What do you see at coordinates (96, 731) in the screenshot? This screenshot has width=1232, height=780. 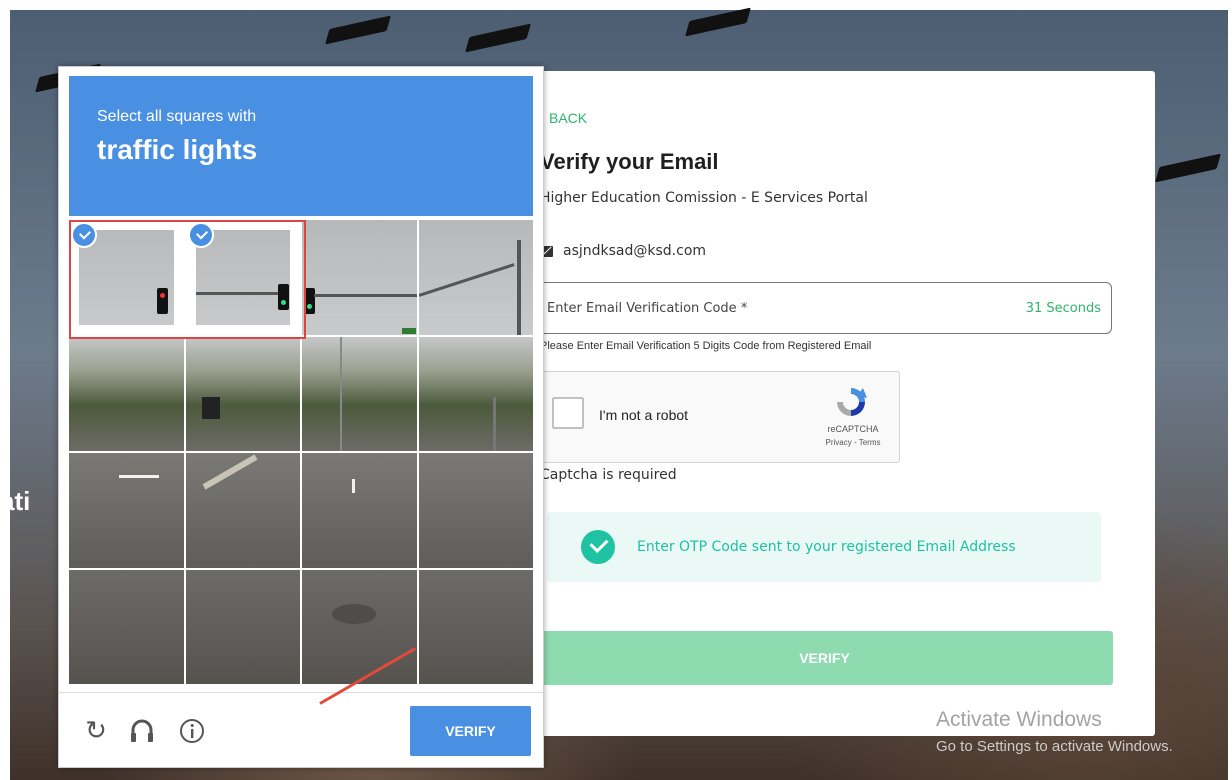 I see `reload-icon: ↻` at bounding box center [96, 731].